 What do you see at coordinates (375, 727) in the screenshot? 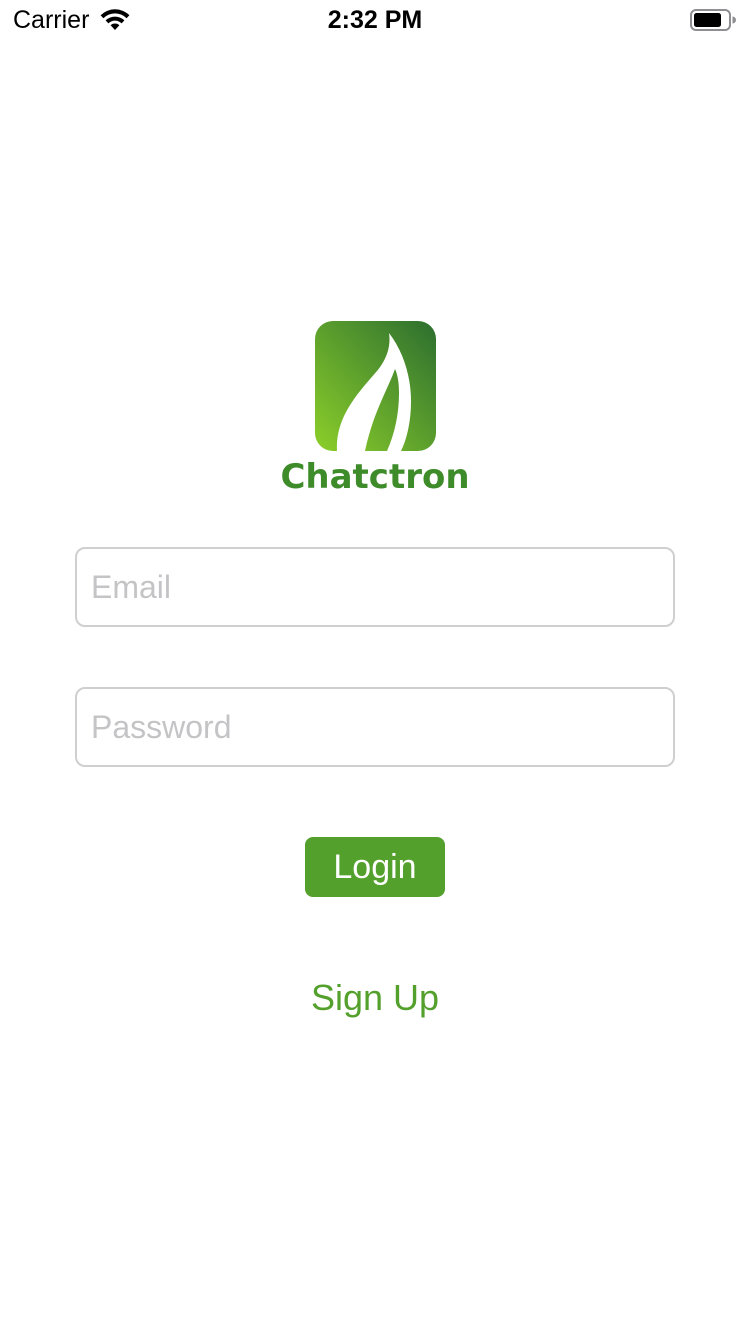
I see `password-field` at bounding box center [375, 727].